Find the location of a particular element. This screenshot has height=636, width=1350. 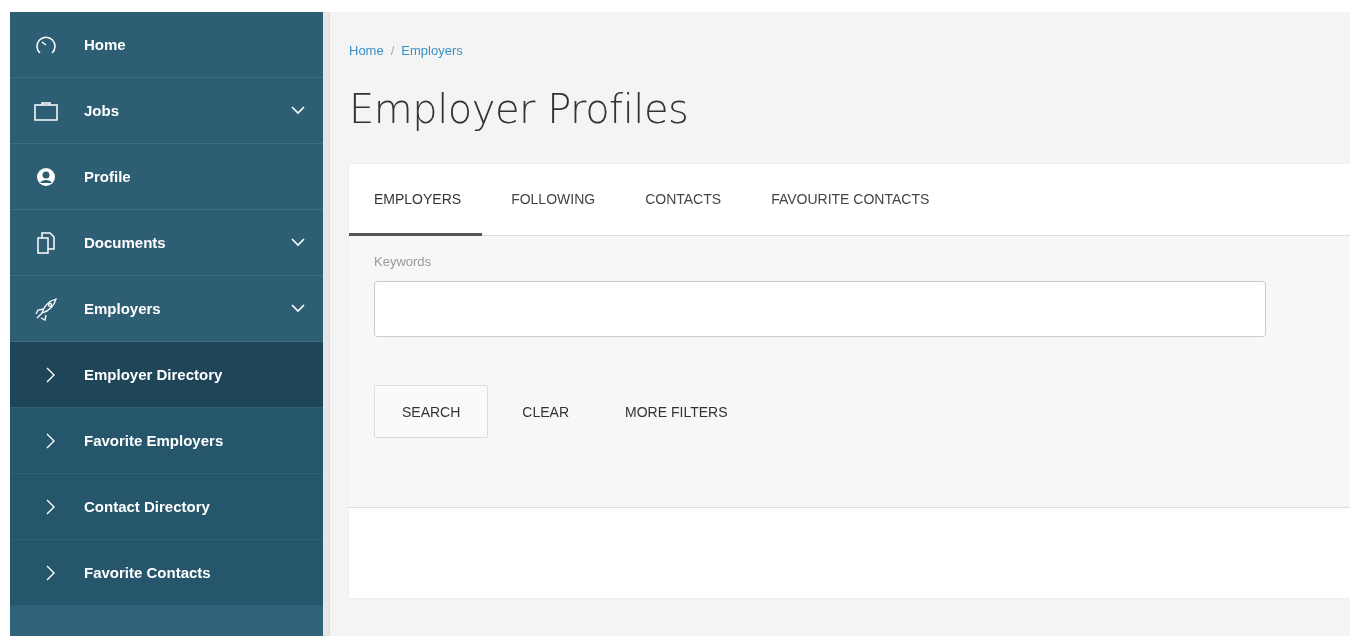

sidebar-subitem: Favorite Employers is located at coordinates (166, 441).